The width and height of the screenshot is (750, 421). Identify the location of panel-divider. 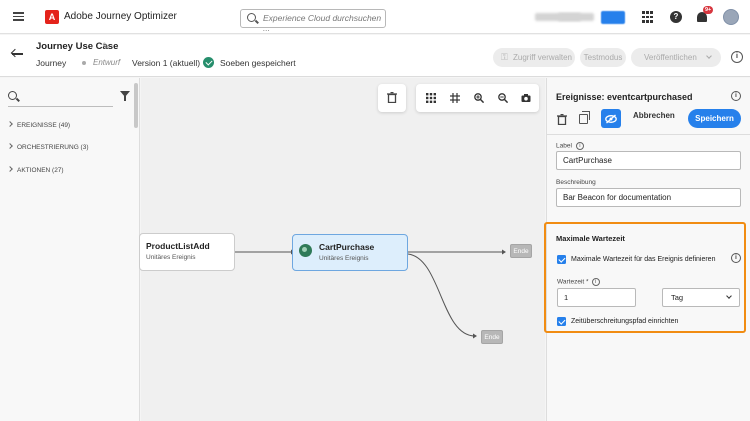
(648, 134).